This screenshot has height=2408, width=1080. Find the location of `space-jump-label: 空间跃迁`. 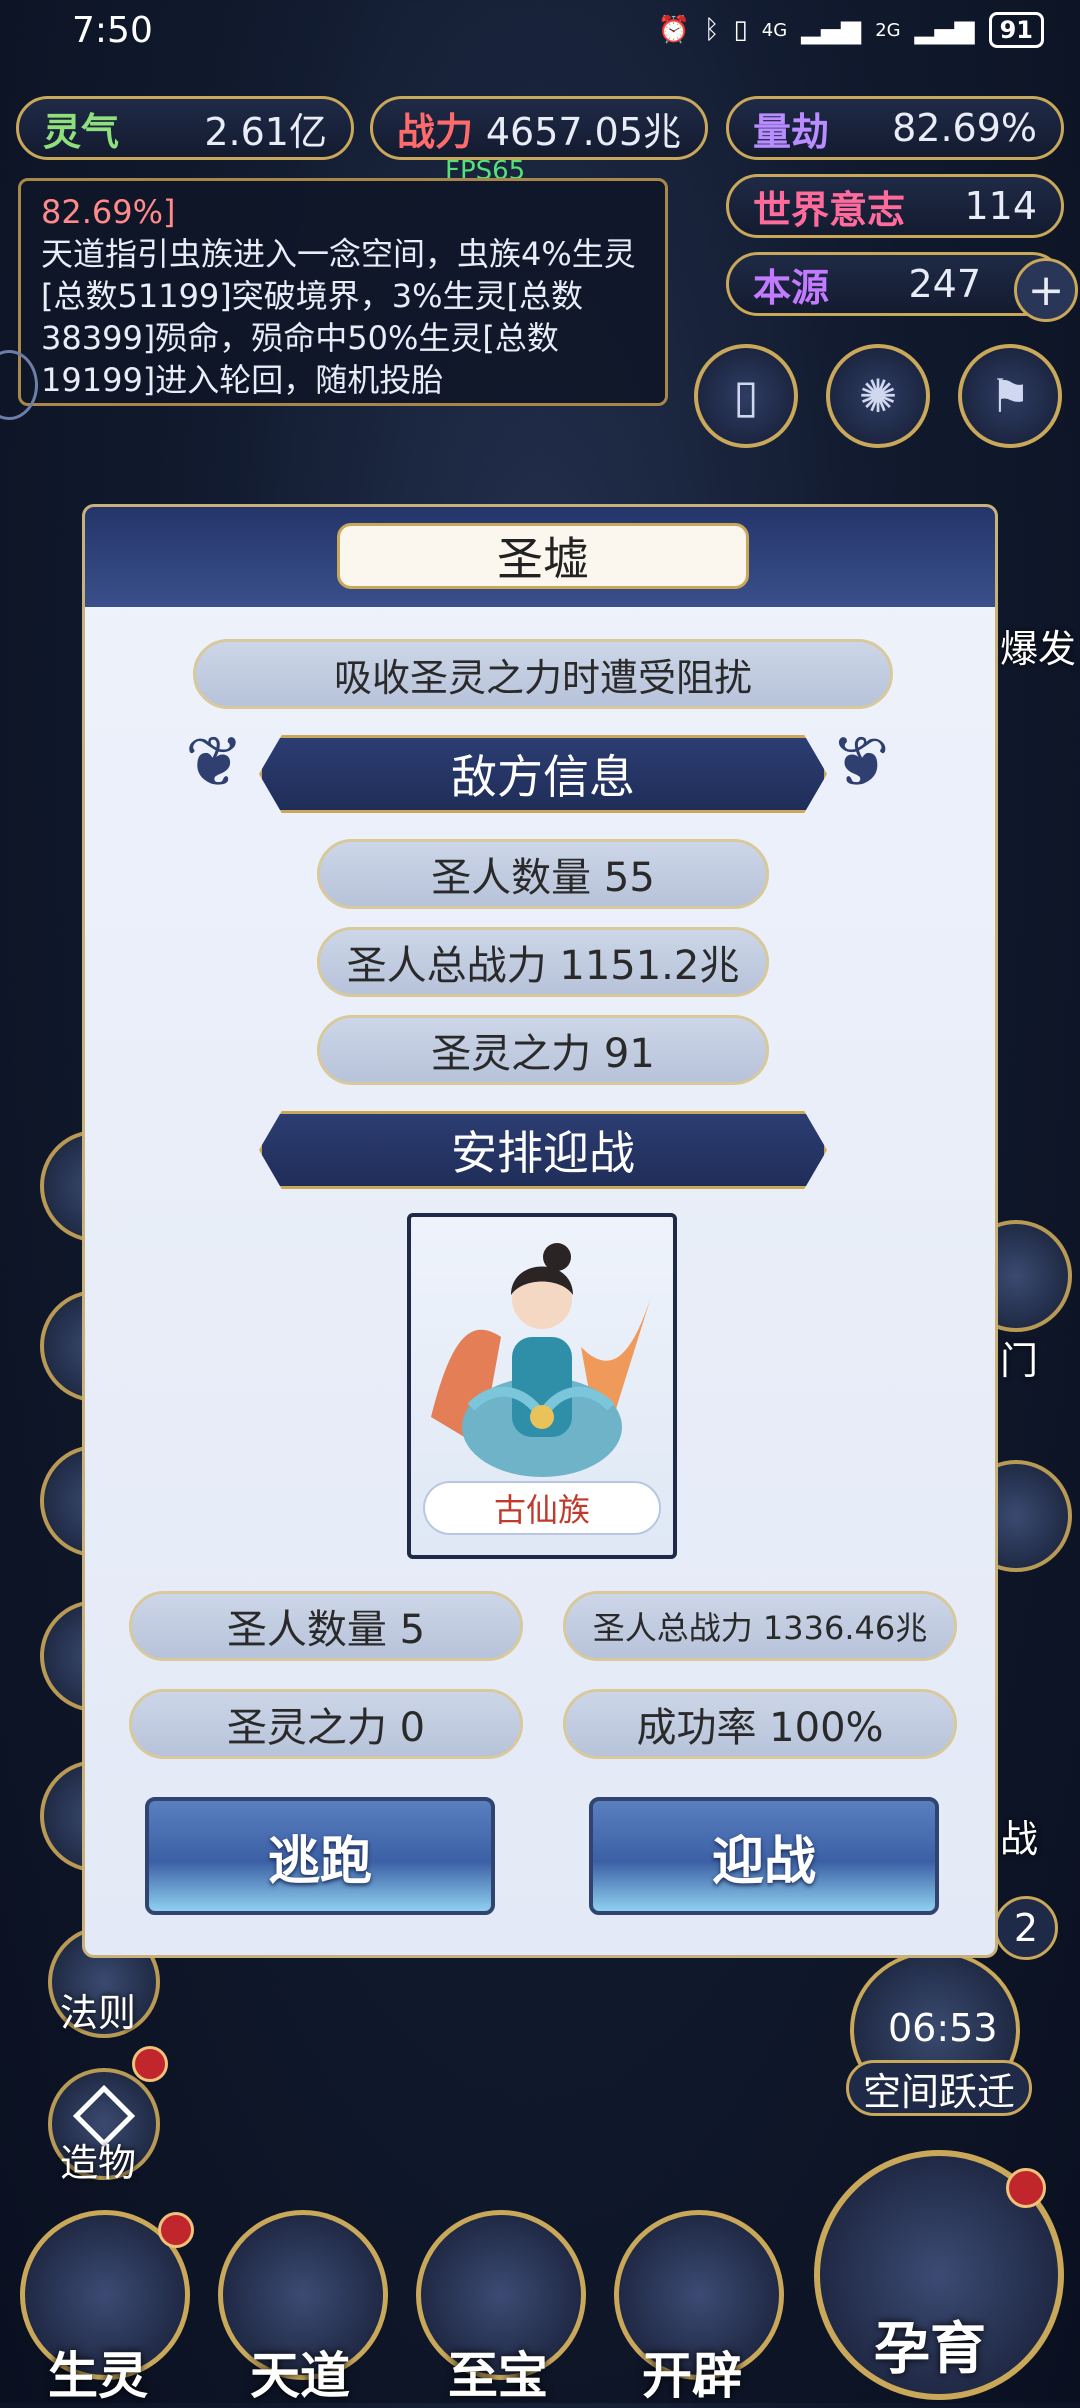

space-jump-label: 空间跃迁 is located at coordinates (939, 2088).